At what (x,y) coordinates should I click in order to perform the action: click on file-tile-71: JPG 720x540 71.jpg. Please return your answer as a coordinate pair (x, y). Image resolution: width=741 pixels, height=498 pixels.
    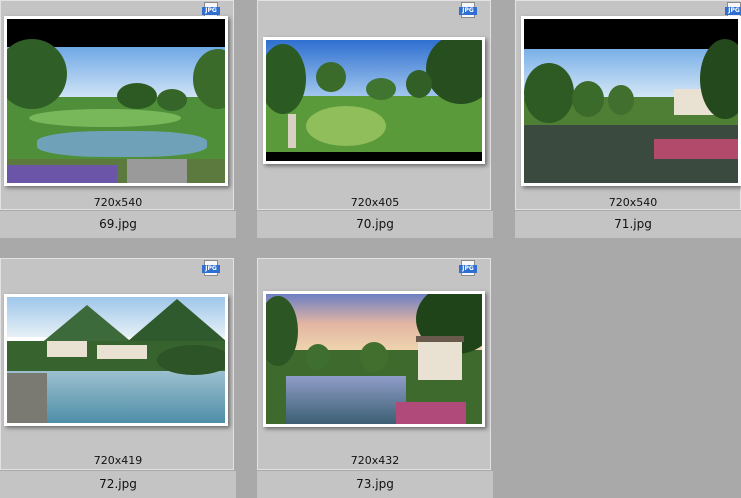
    Looking at the image, I should click on (628, 119).